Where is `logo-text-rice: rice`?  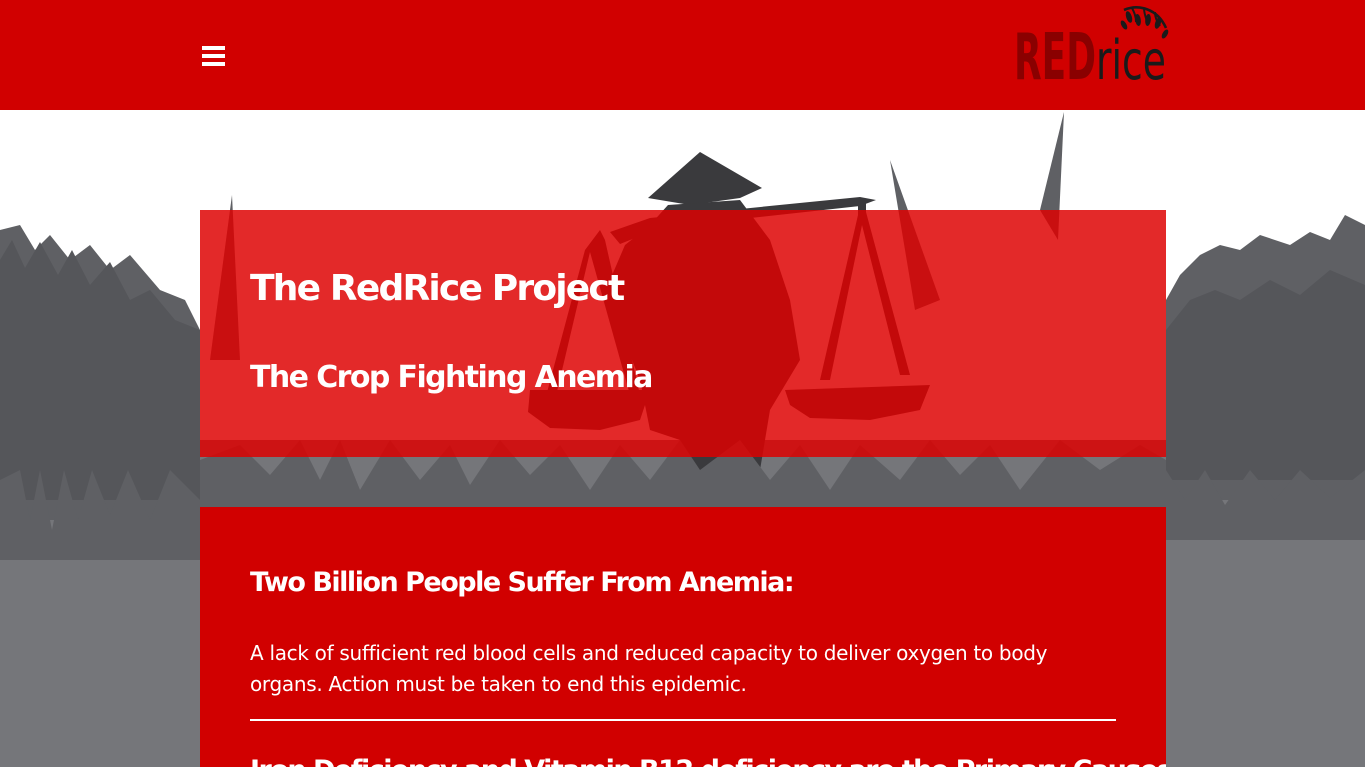
logo-text-rice: rice is located at coordinates (1131, 56).